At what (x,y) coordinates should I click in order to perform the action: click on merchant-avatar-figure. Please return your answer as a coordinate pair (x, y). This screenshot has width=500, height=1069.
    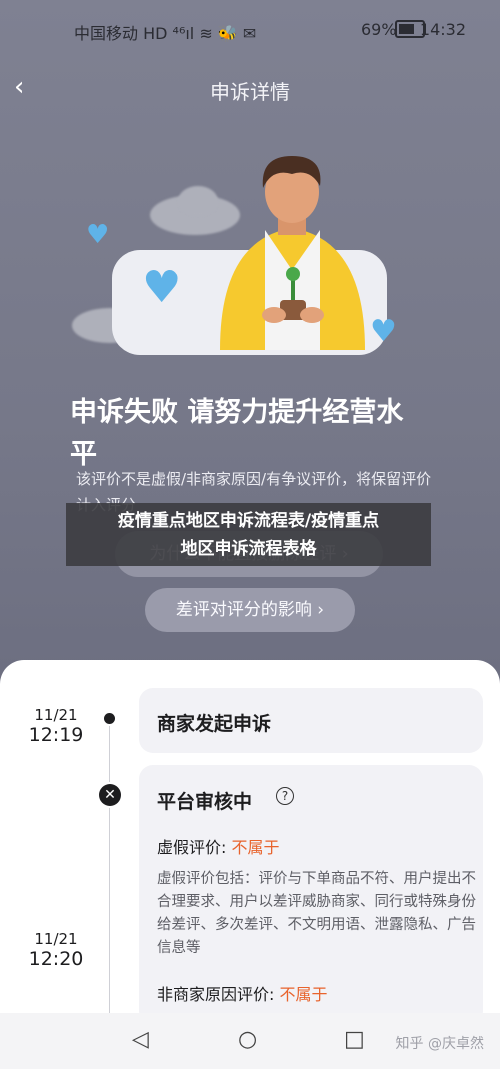
    Looking at the image, I should click on (292, 253).